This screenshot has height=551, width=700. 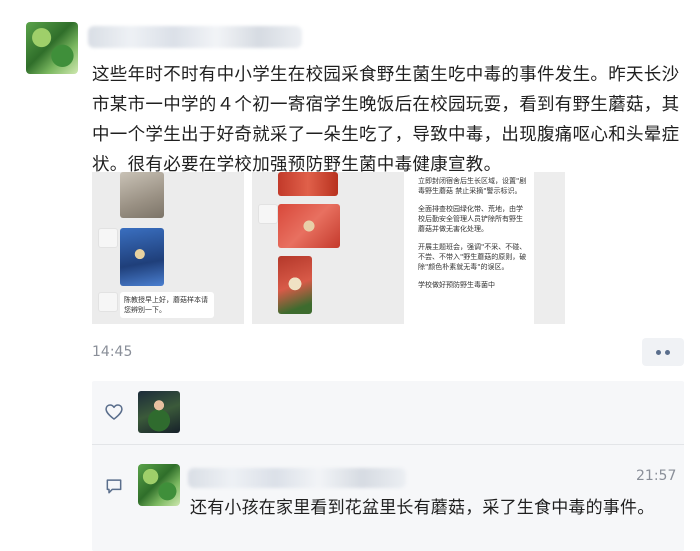 What do you see at coordinates (114, 412) in the screenshot?
I see `heart-icon` at bounding box center [114, 412].